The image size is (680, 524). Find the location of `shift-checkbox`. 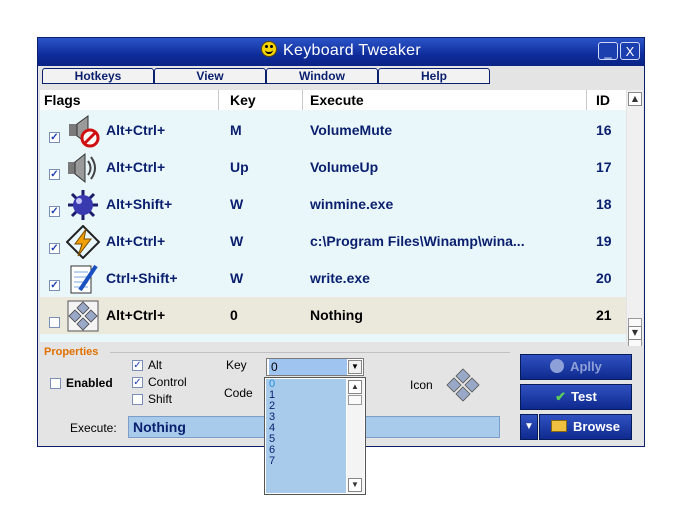

shift-checkbox is located at coordinates (137, 399).